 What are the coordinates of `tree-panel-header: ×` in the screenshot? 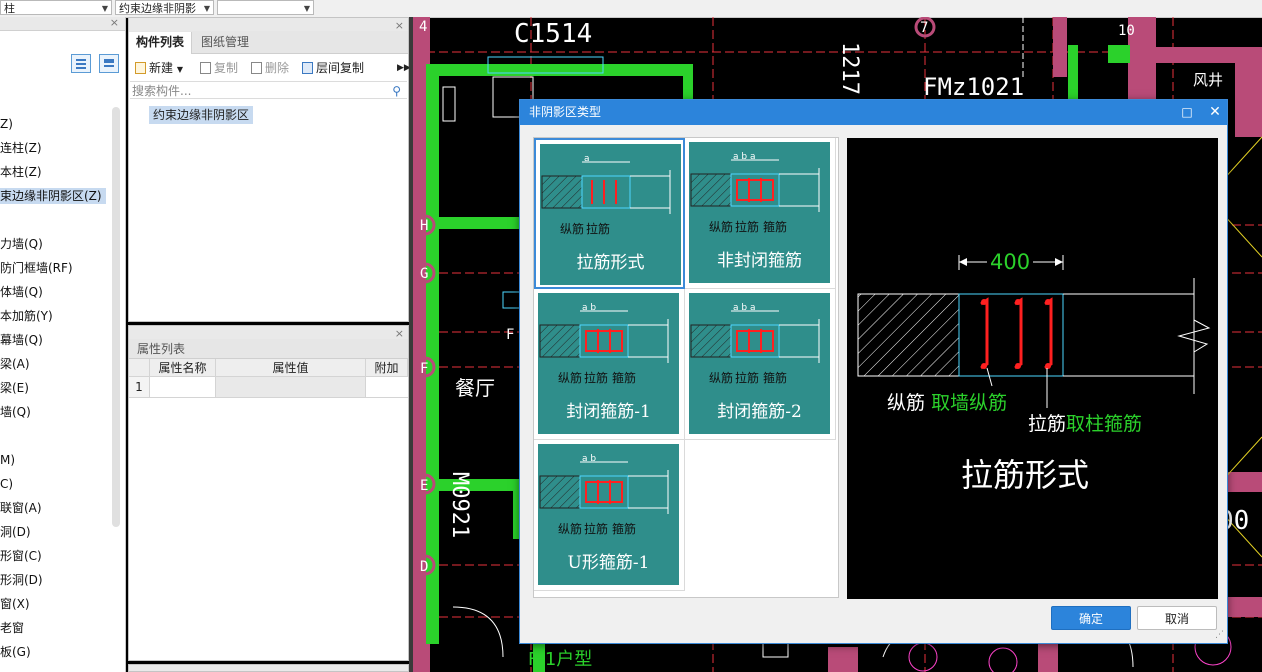 It's located at (62, 23).